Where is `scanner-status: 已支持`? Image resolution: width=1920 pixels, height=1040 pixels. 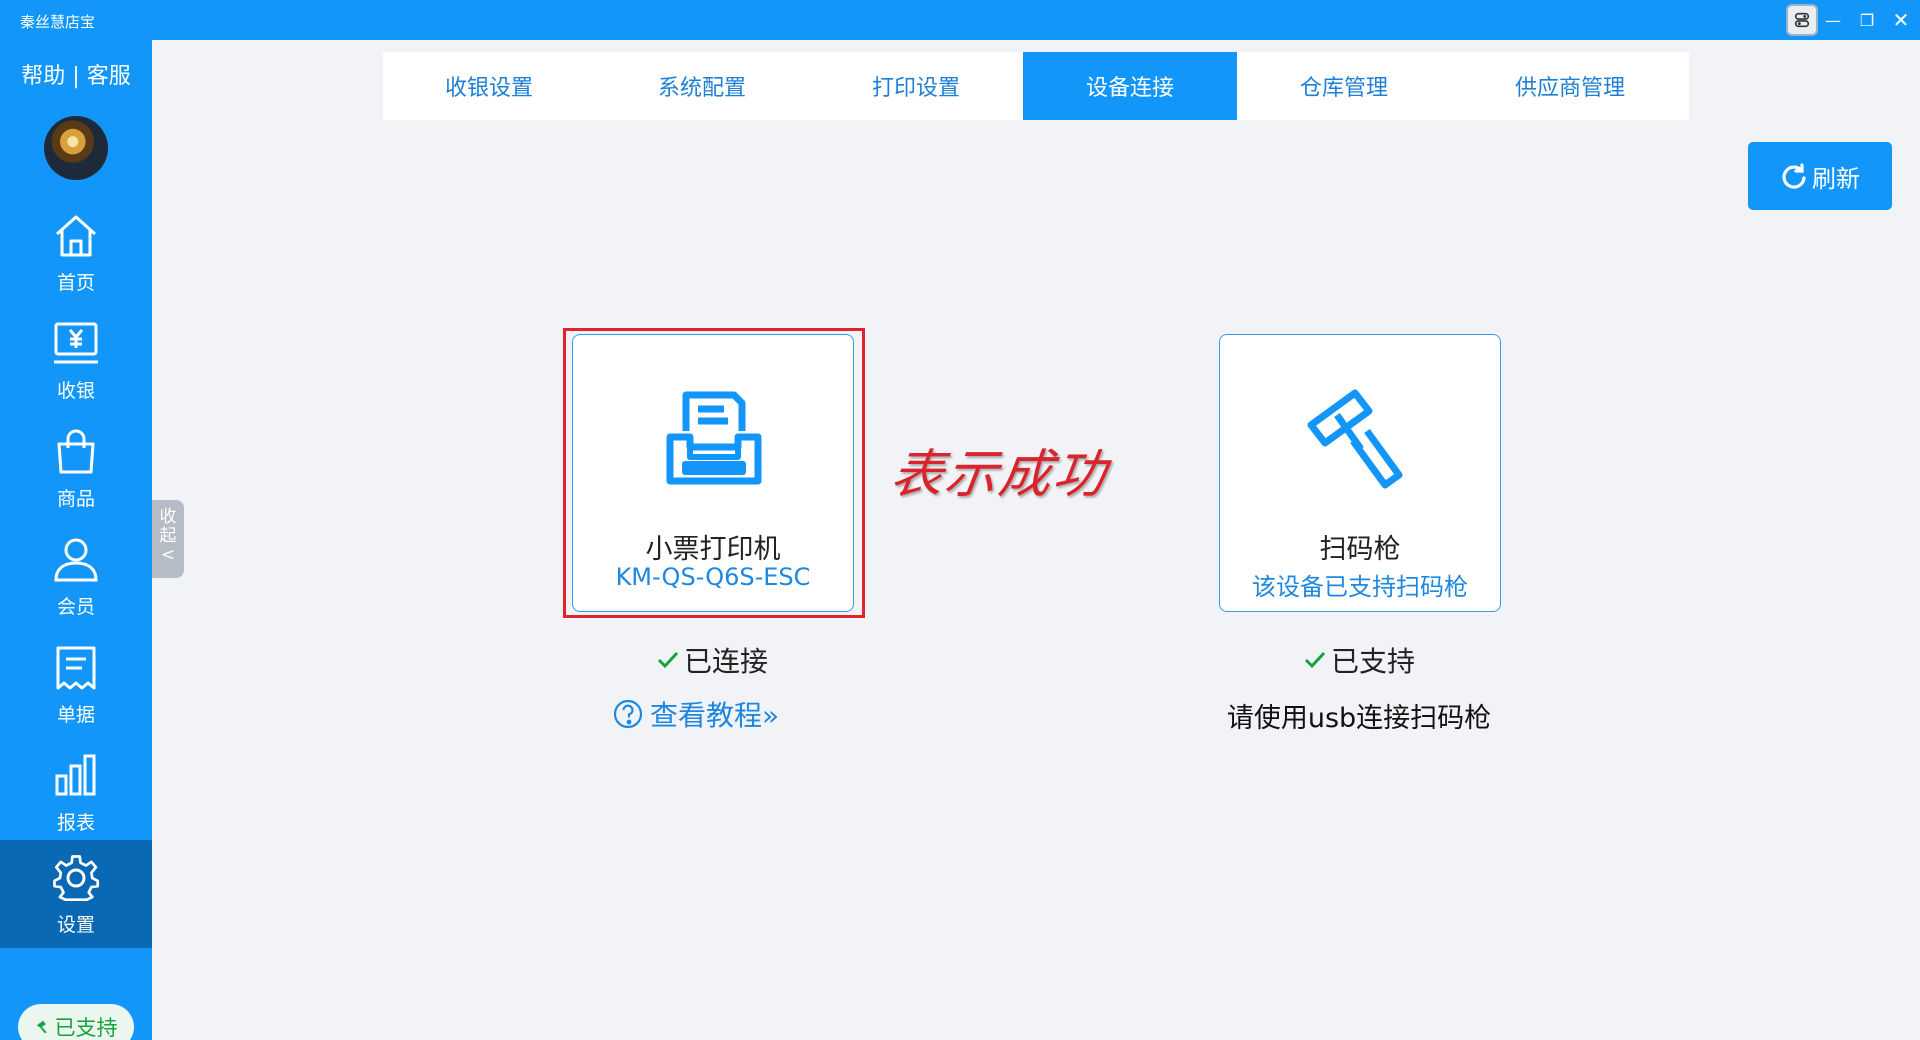
scanner-status: 已支持 is located at coordinates (1359, 660).